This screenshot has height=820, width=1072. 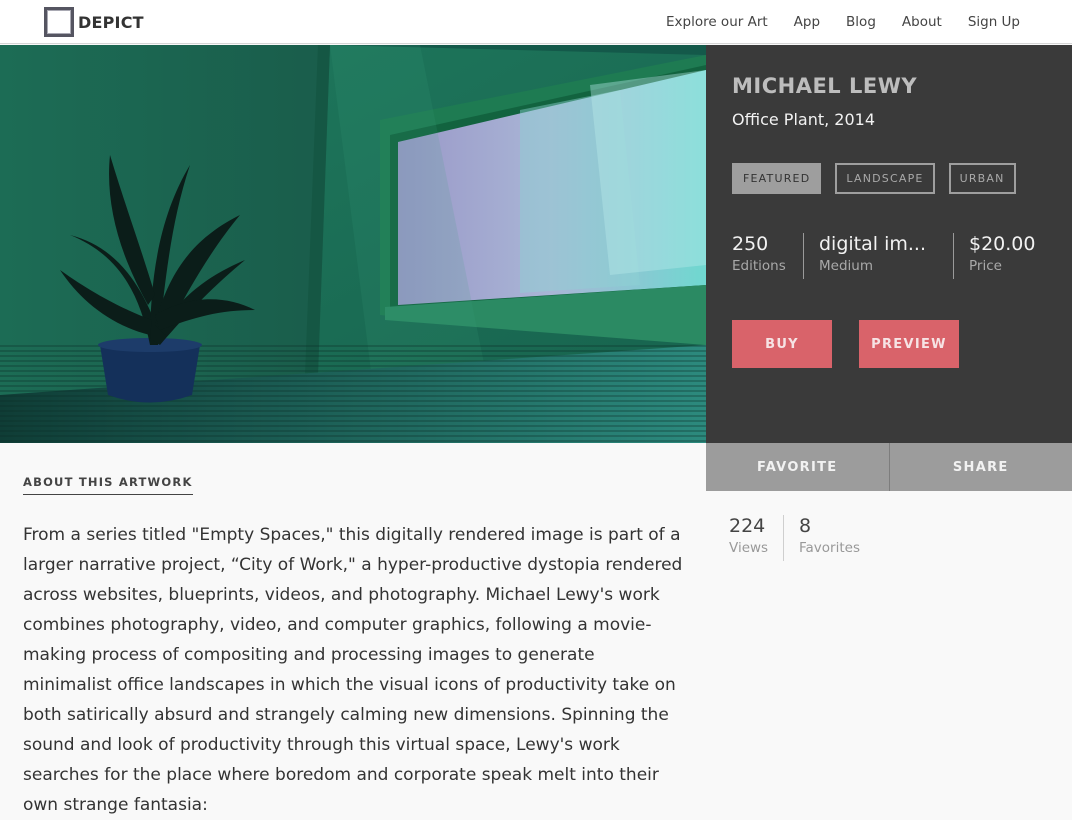 What do you see at coordinates (829, 548) in the screenshot?
I see `favorites-label: Favorites` at bounding box center [829, 548].